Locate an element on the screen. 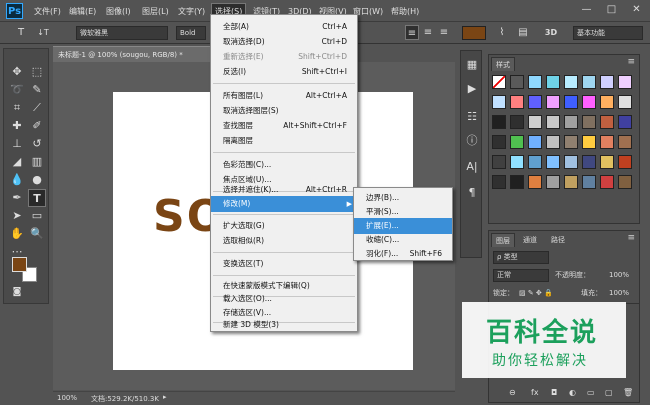 Image resolution: width=650 pixels, height=405 pixels. menu-layer: 图层(L) is located at coordinates (155, 11).